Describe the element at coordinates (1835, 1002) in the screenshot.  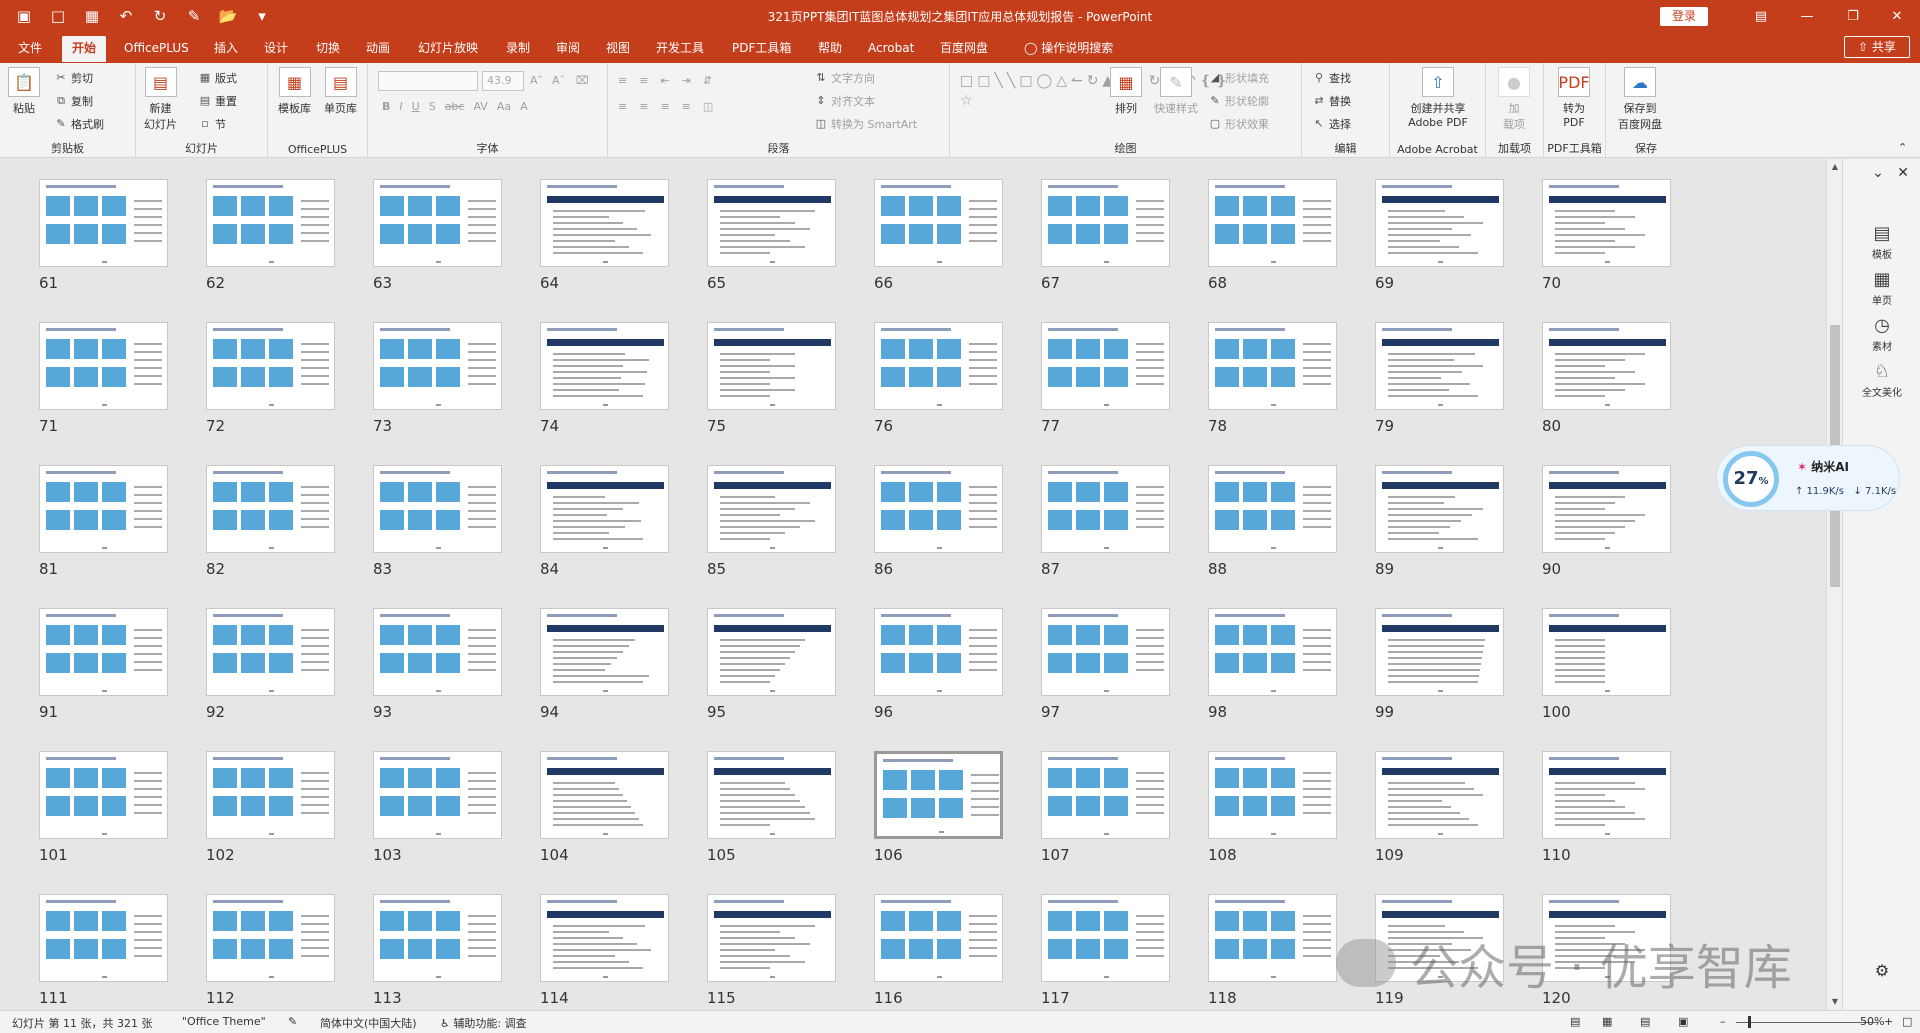
I see `scroll-down-icon: ▼` at that location.